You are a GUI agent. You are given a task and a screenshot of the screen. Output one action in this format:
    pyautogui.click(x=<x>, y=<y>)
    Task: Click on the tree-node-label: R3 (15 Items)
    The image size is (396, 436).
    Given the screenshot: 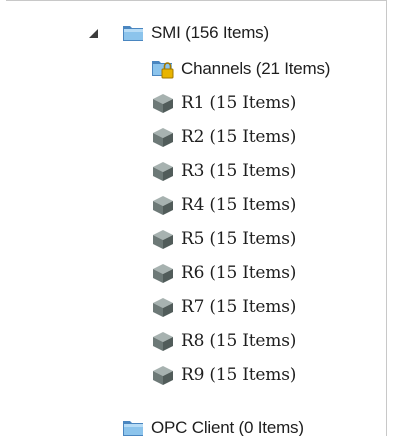 What is the action you would take?
    pyautogui.click(x=239, y=171)
    